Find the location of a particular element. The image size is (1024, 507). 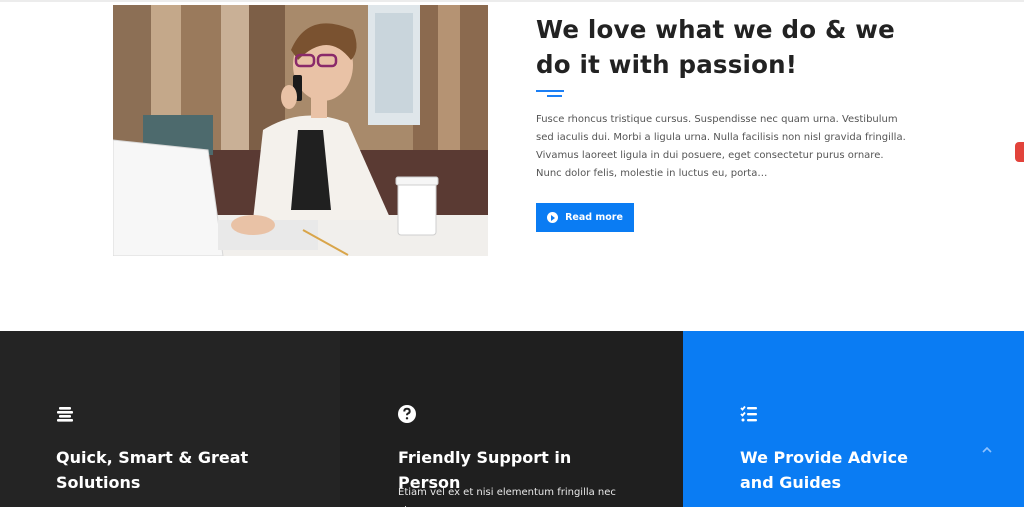

feature-title: Quick, Smart & Great Solutions is located at coordinates (152, 470).